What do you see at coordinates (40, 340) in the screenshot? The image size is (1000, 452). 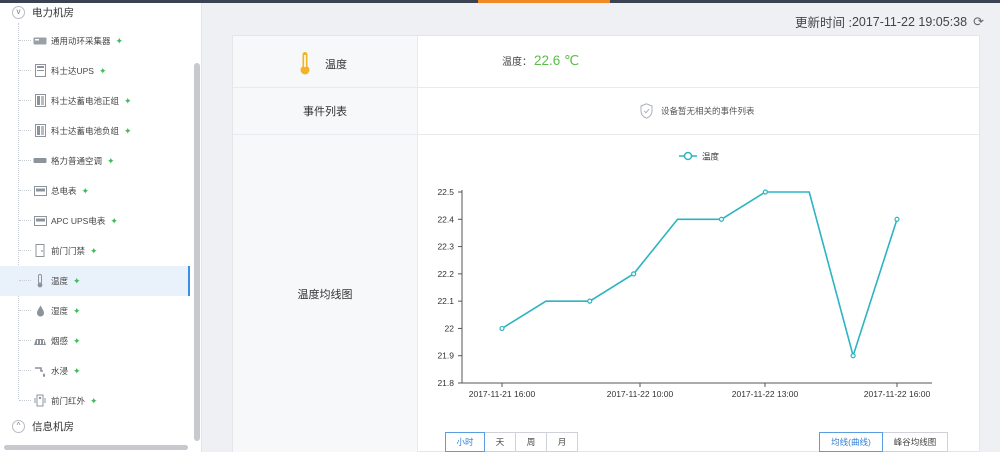 I see `smoke-icon` at bounding box center [40, 340].